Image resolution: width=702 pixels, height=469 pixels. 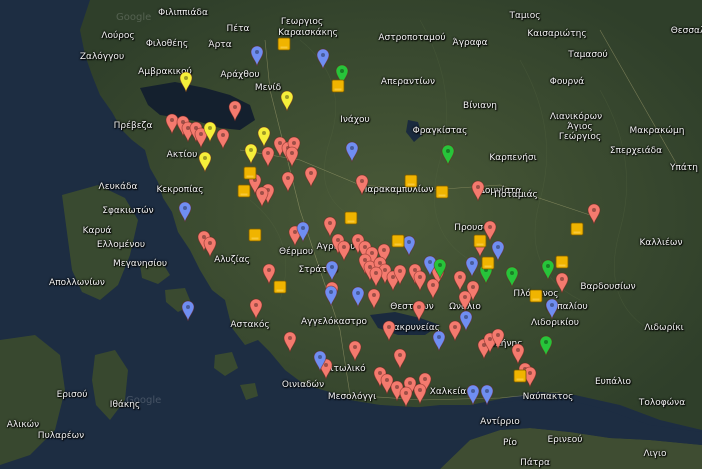 I want to click on place-label: Πέτα, so click(x=238, y=29).